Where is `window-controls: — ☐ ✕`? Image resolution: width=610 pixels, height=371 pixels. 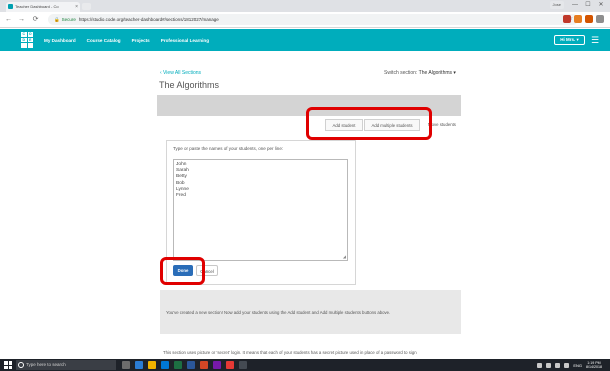 window-controls: — ☐ ✕ is located at coordinates (588, 5).